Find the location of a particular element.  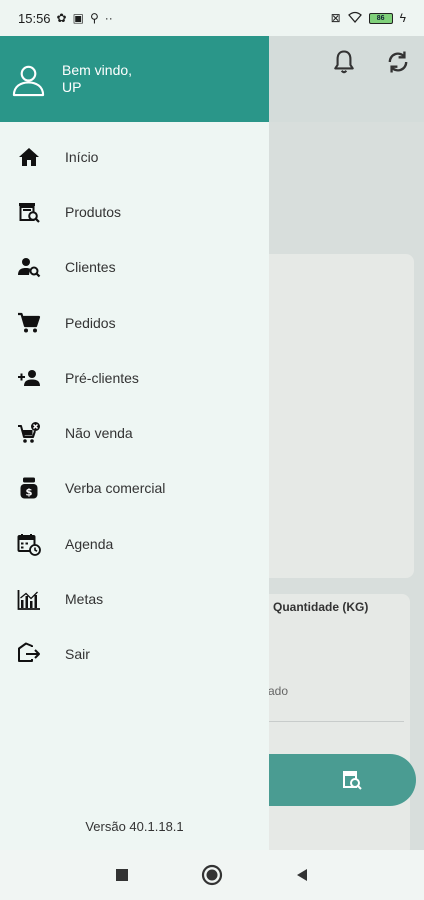

menu-item-inicio: Início is located at coordinates (134, 156).